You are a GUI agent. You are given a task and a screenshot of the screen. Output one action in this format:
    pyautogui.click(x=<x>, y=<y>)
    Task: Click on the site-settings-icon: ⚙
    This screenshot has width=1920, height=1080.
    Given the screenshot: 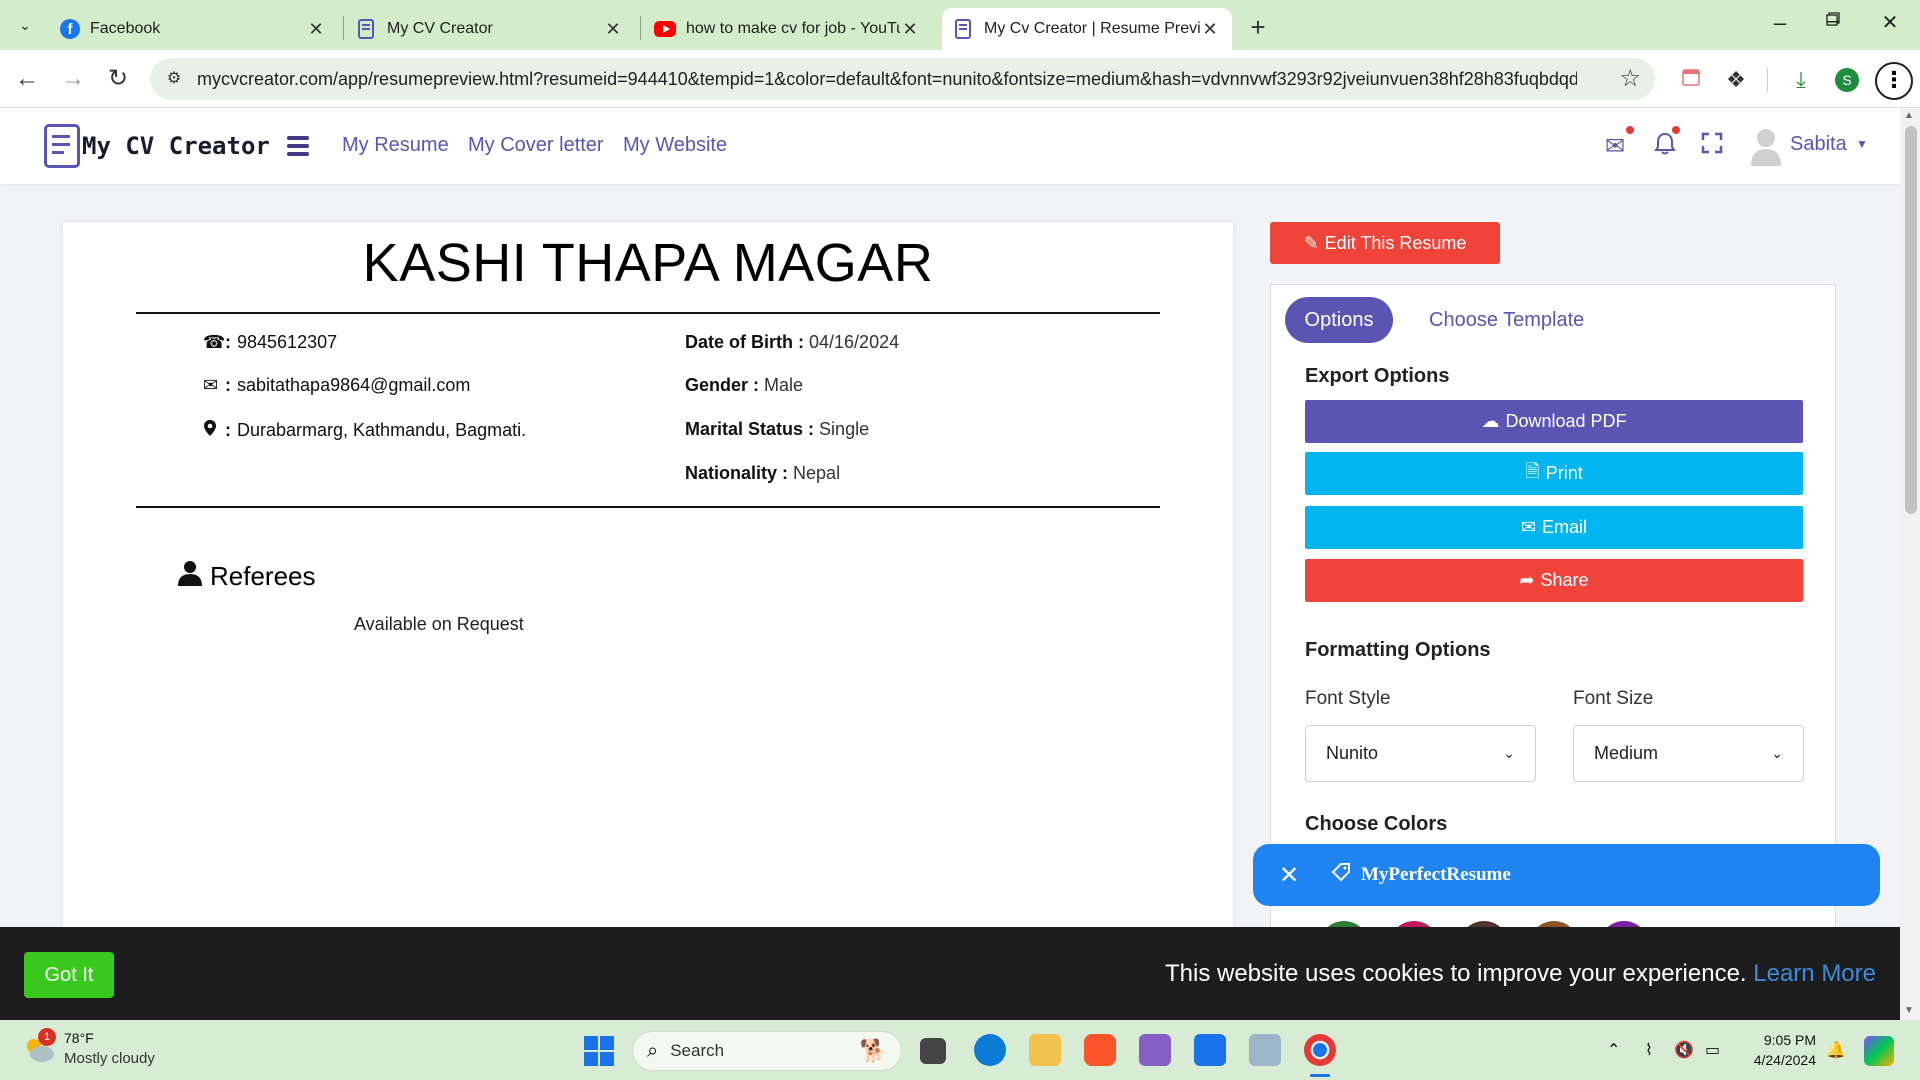 What is the action you would take?
    pyautogui.click(x=174, y=79)
    